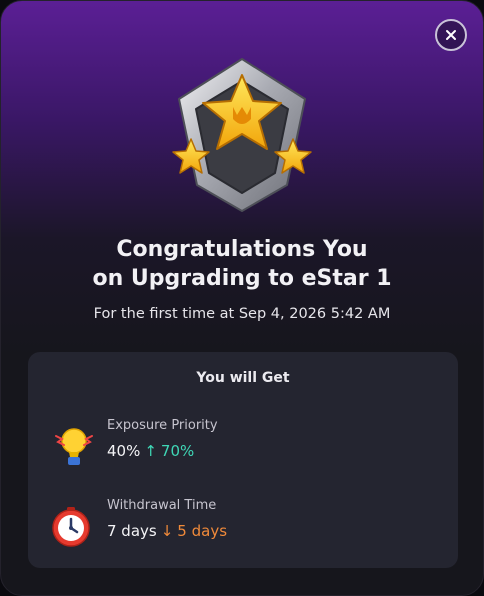 The width and height of the screenshot is (484, 596). What do you see at coordinates (246, 445) in the screenshot?
I see `benefit-exposure-priority: Exposure Priority 40% ↑ 70%` at bounding box center [246, 445].